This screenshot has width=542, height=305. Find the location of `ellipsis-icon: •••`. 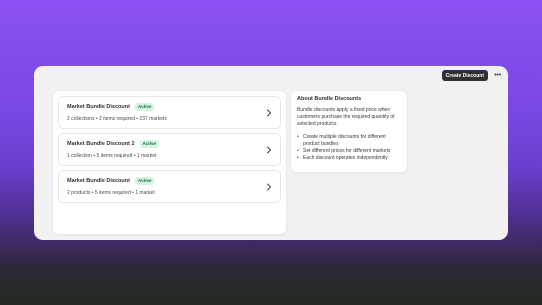

ellipsis-icon: ••• is located at coordinates (497, 75).